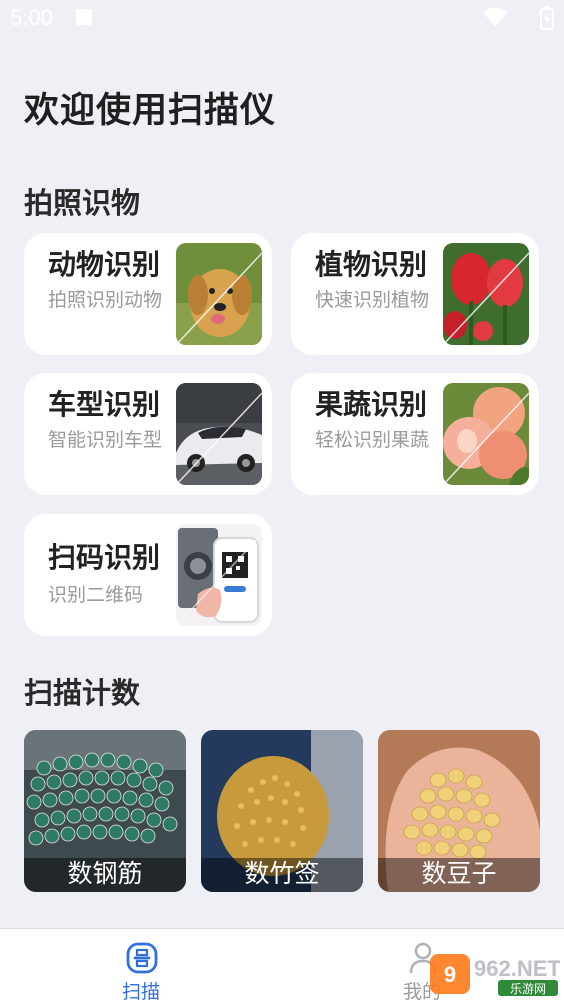  What do you see at coordinates (486, 294) in the screenshot?
I see `tulip-photo-icon` at bounding box center [486, 294].